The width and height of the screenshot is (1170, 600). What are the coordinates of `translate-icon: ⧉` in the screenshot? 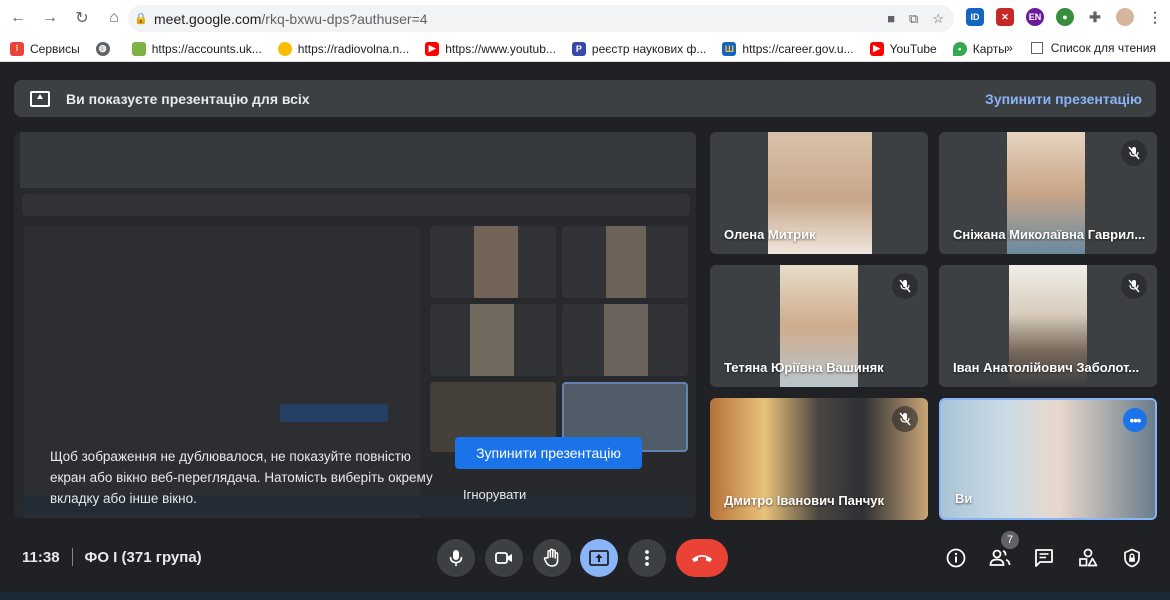 It's located at (913, 19).